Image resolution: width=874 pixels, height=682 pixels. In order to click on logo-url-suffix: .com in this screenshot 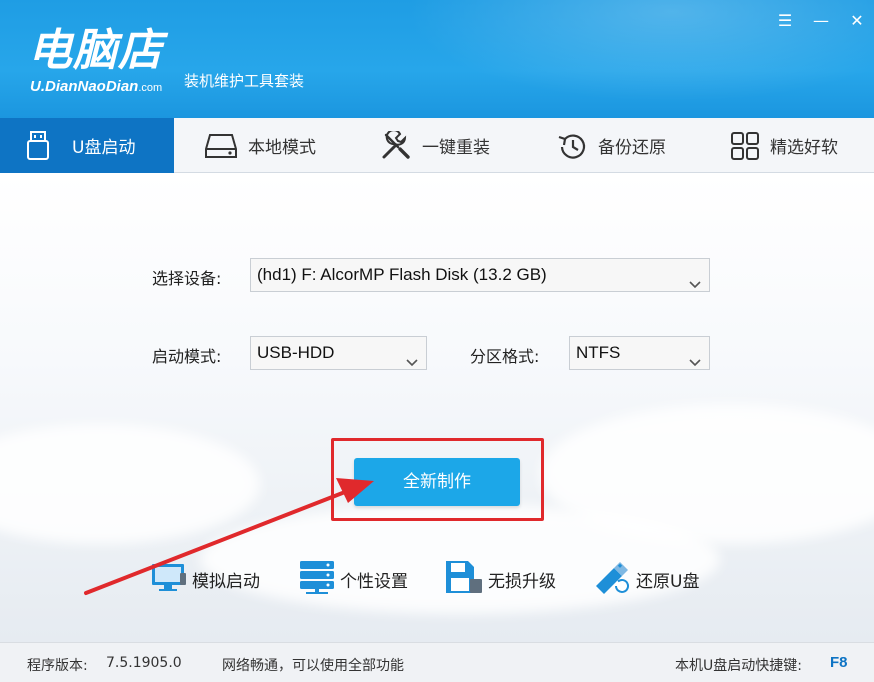, I will do `click(150, 88)`.